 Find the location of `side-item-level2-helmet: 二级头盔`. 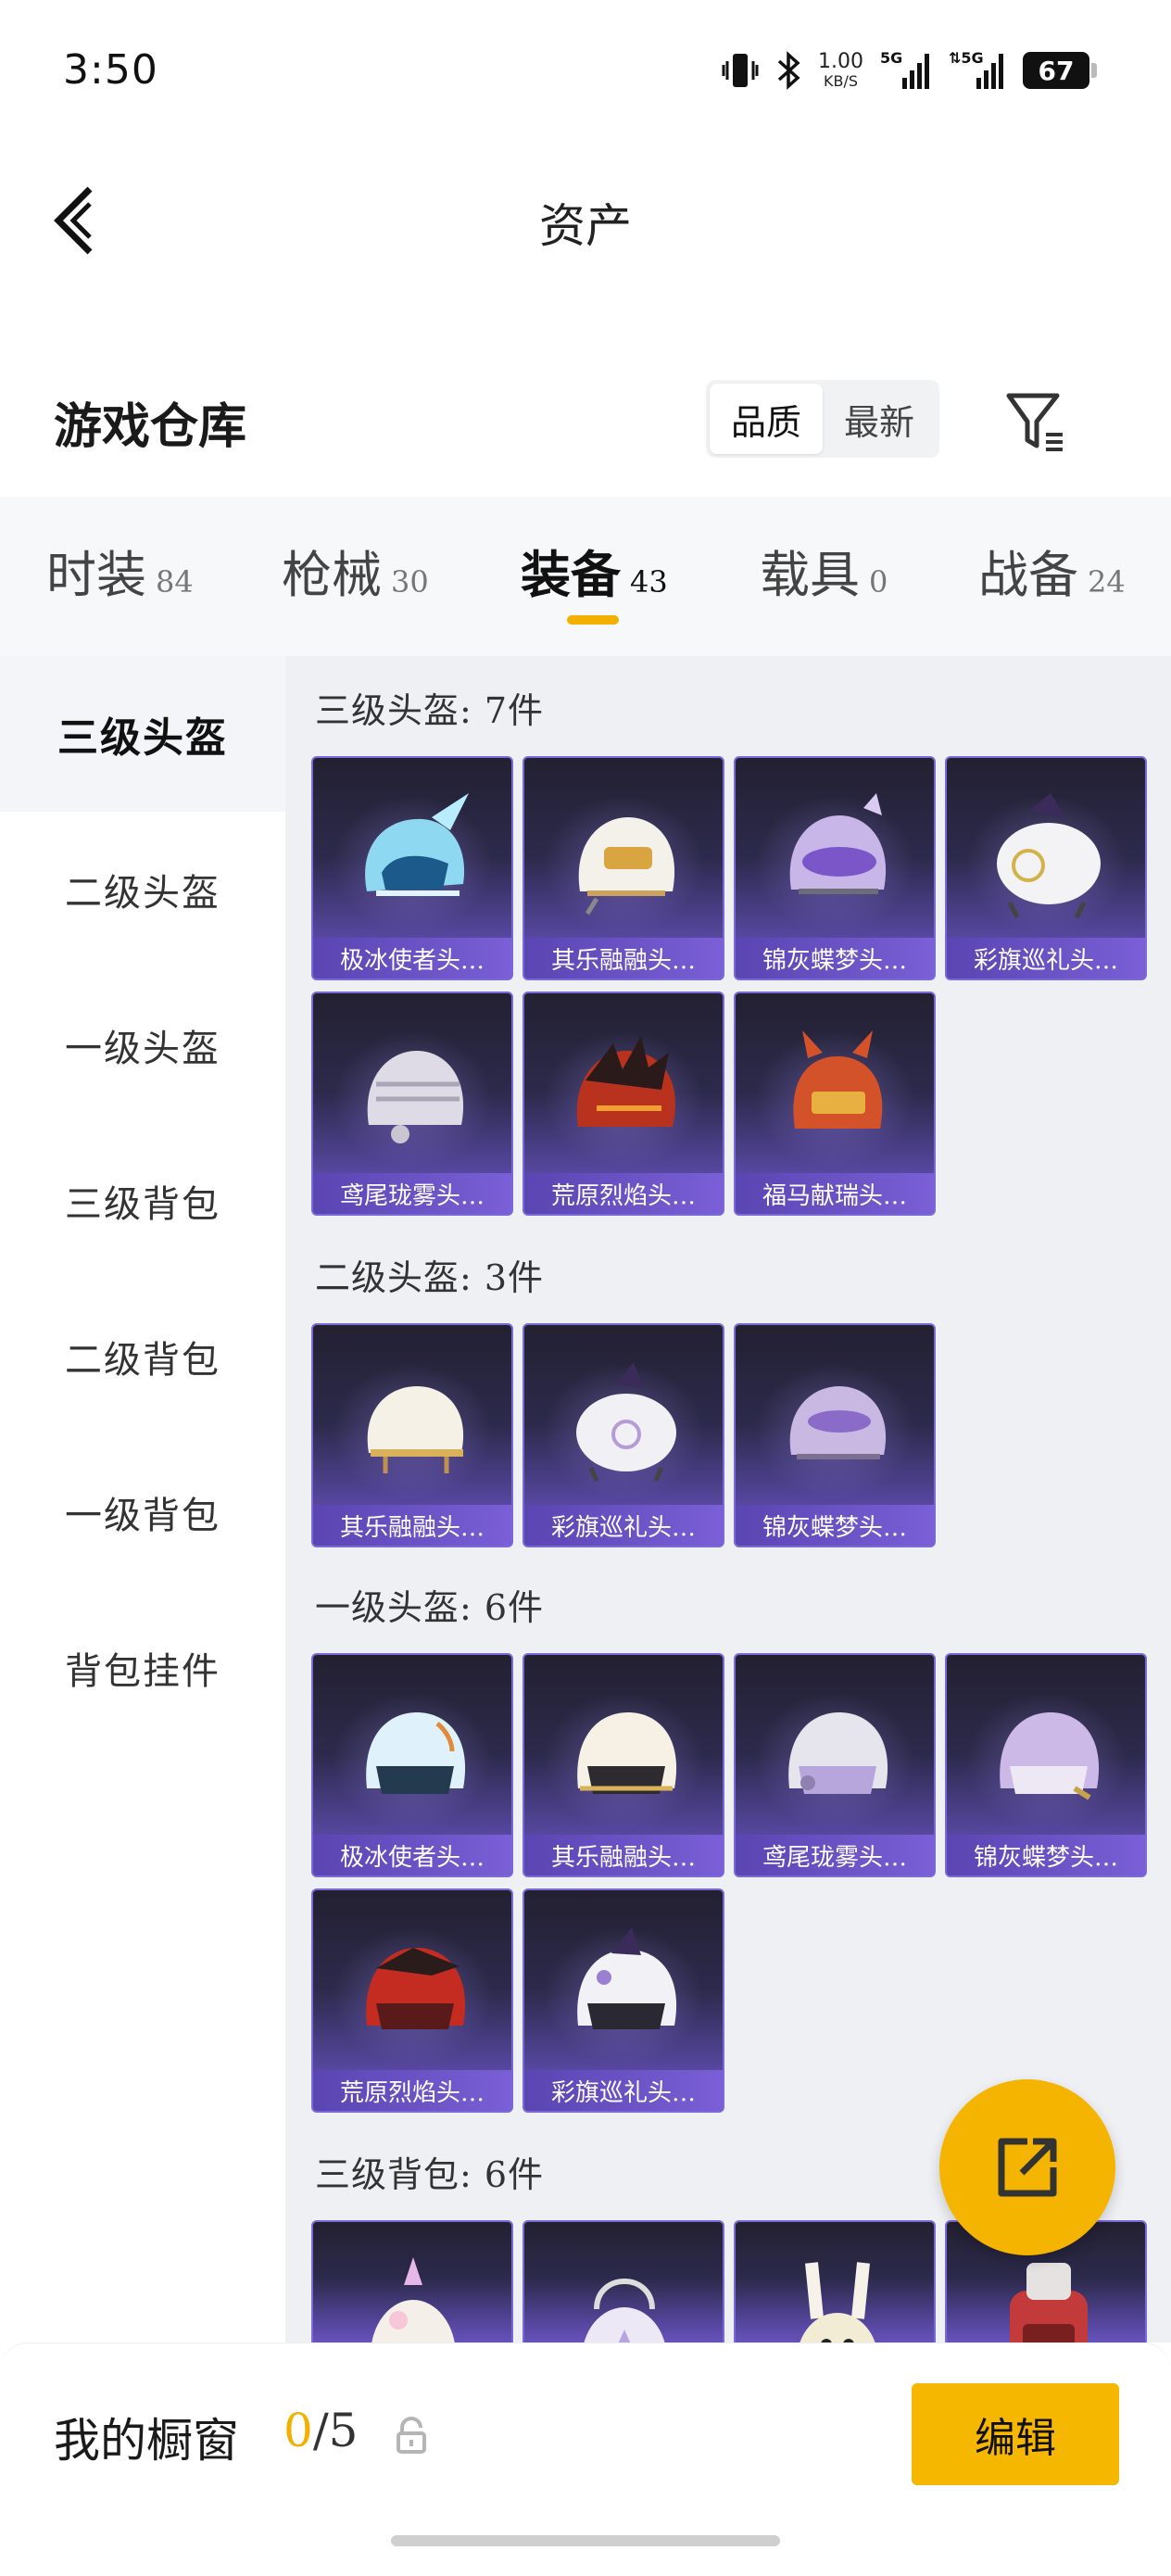

side-item-level2-helmet: 二级头盔 is located at coordinates (142, 889).